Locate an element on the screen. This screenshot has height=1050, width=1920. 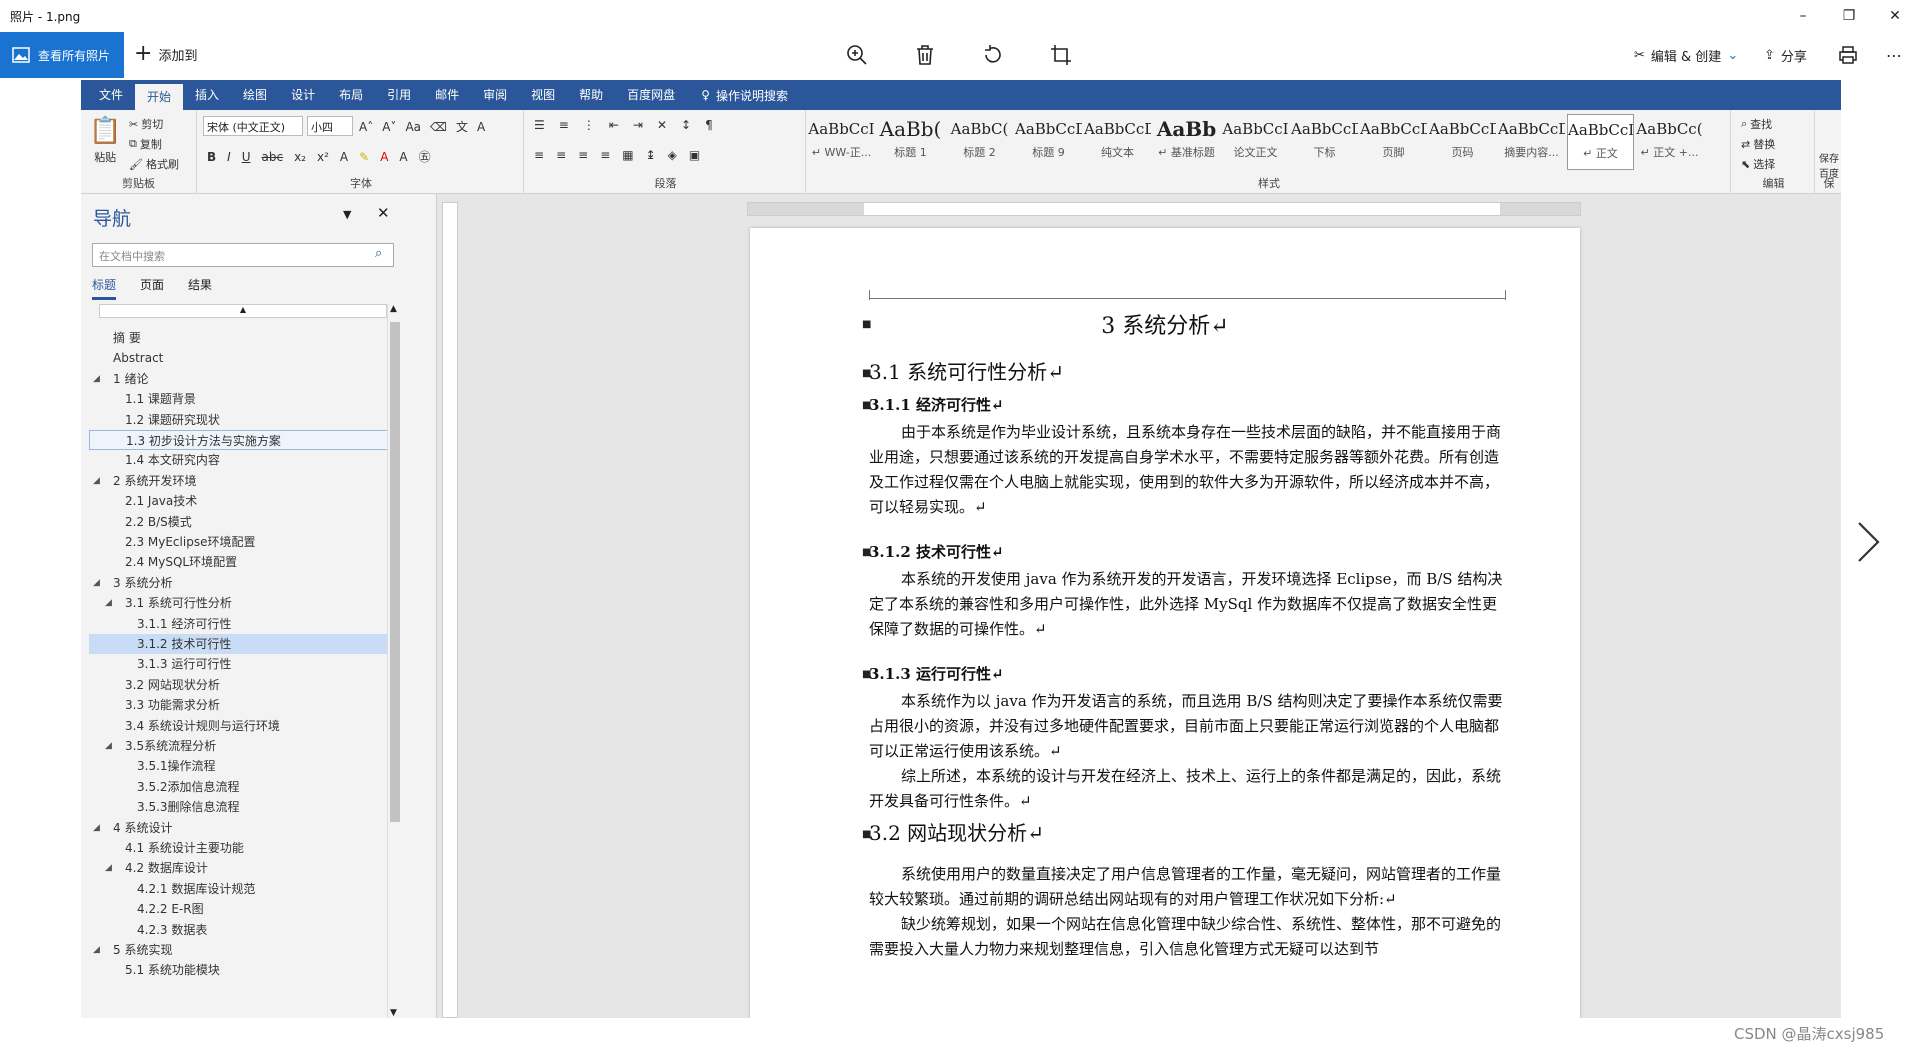
outline-item: 4.1 系统设计主要功能 is located at coordinates (239, 848).